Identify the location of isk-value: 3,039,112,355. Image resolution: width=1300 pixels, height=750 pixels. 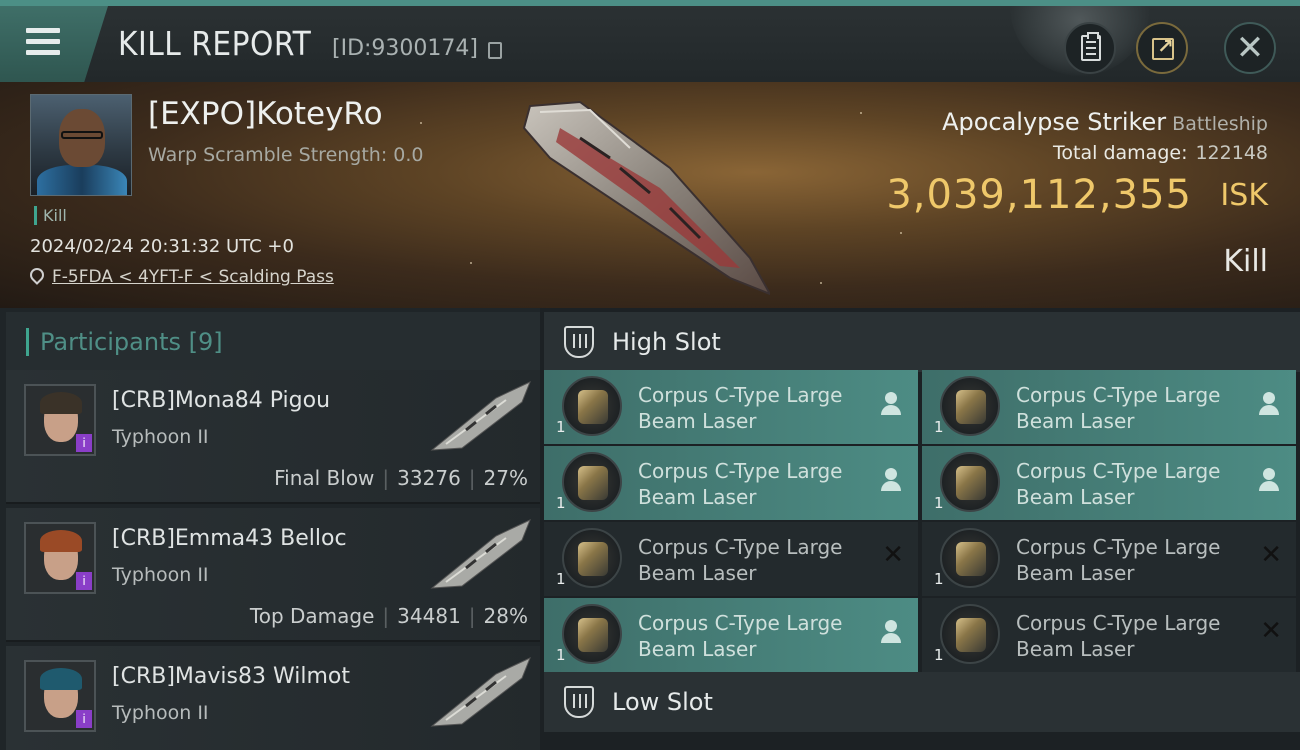
(1039, 195).